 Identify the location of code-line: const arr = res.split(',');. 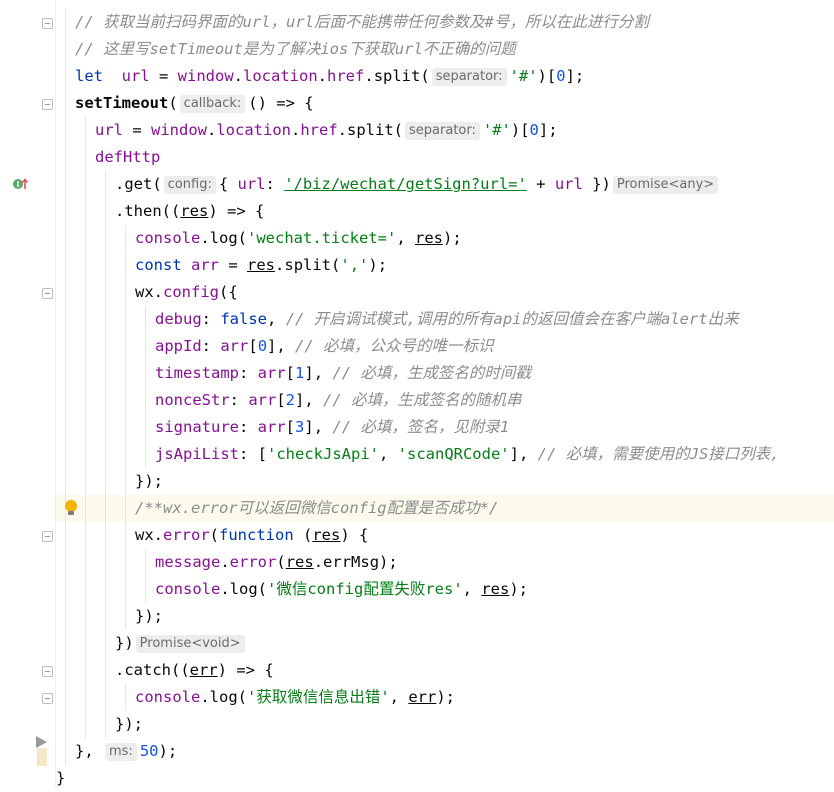
(445, 265).